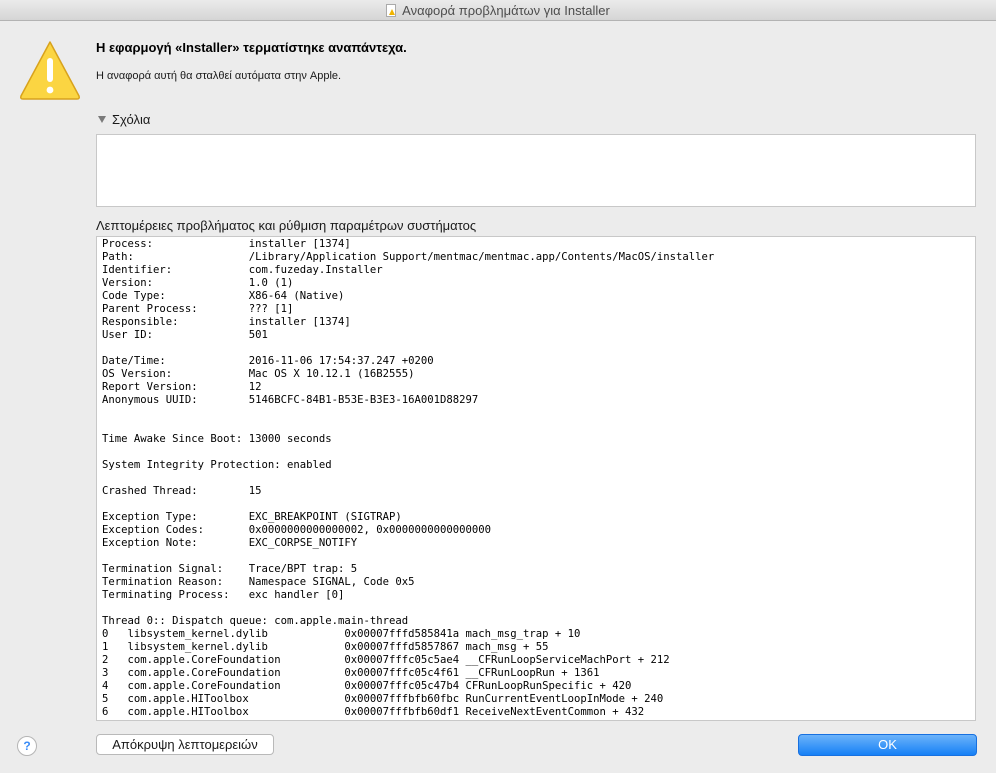  What do you see at coordinates (50, 70) in the screenshot?
I see `warning-triangle-icon` at bounding box center [50, 70].